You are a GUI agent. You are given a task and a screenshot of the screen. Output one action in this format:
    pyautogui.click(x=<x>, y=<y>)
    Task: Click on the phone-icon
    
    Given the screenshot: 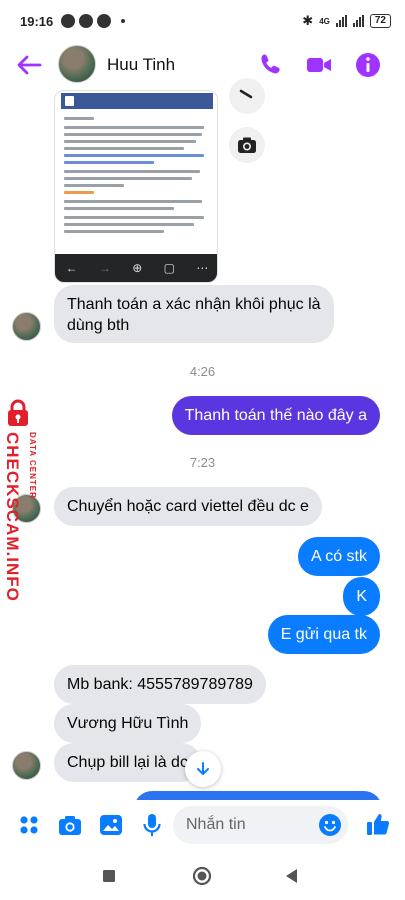 What is the action you would take?
    pyautogui.click(x=270, y=65)
    